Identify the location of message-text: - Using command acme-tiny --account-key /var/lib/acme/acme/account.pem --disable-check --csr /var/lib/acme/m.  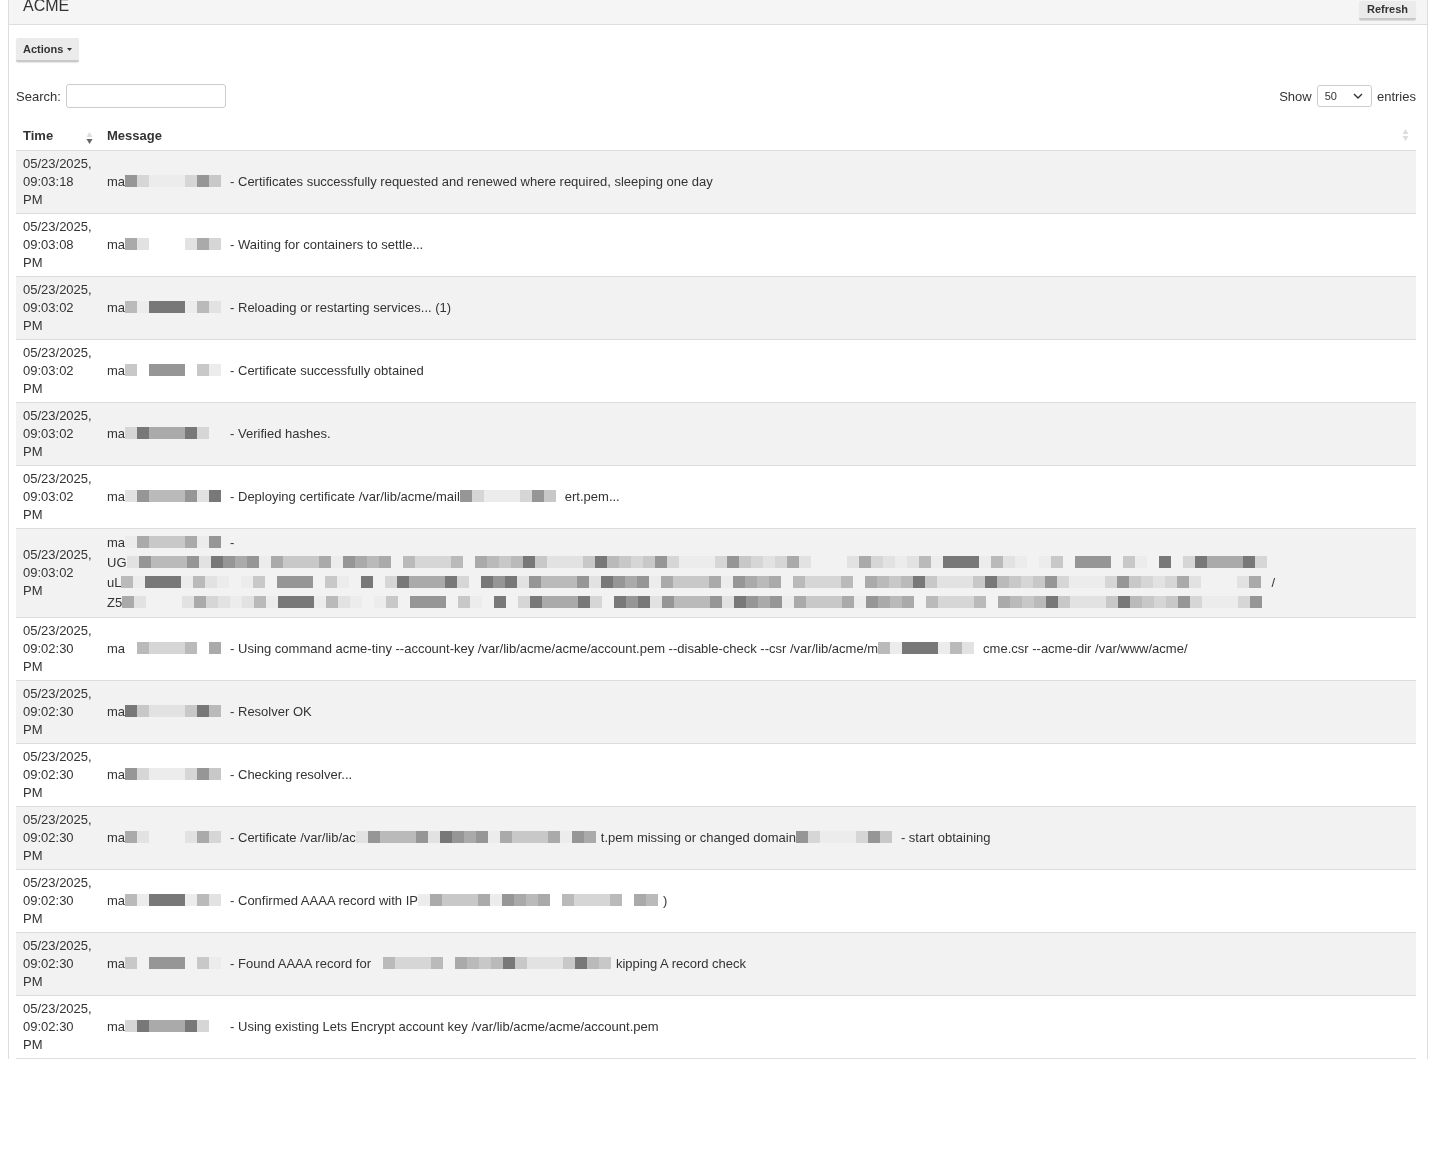
(554, 648).